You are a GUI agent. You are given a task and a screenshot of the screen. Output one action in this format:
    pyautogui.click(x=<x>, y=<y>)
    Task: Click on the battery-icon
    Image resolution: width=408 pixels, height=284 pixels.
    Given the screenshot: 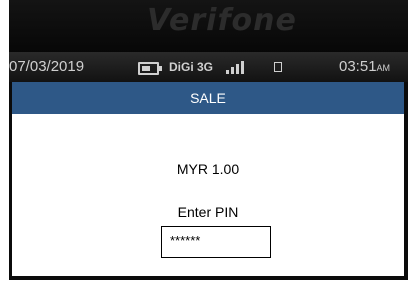 What is the action you would take?
    pyautogui.click(x=150, y=68)
    